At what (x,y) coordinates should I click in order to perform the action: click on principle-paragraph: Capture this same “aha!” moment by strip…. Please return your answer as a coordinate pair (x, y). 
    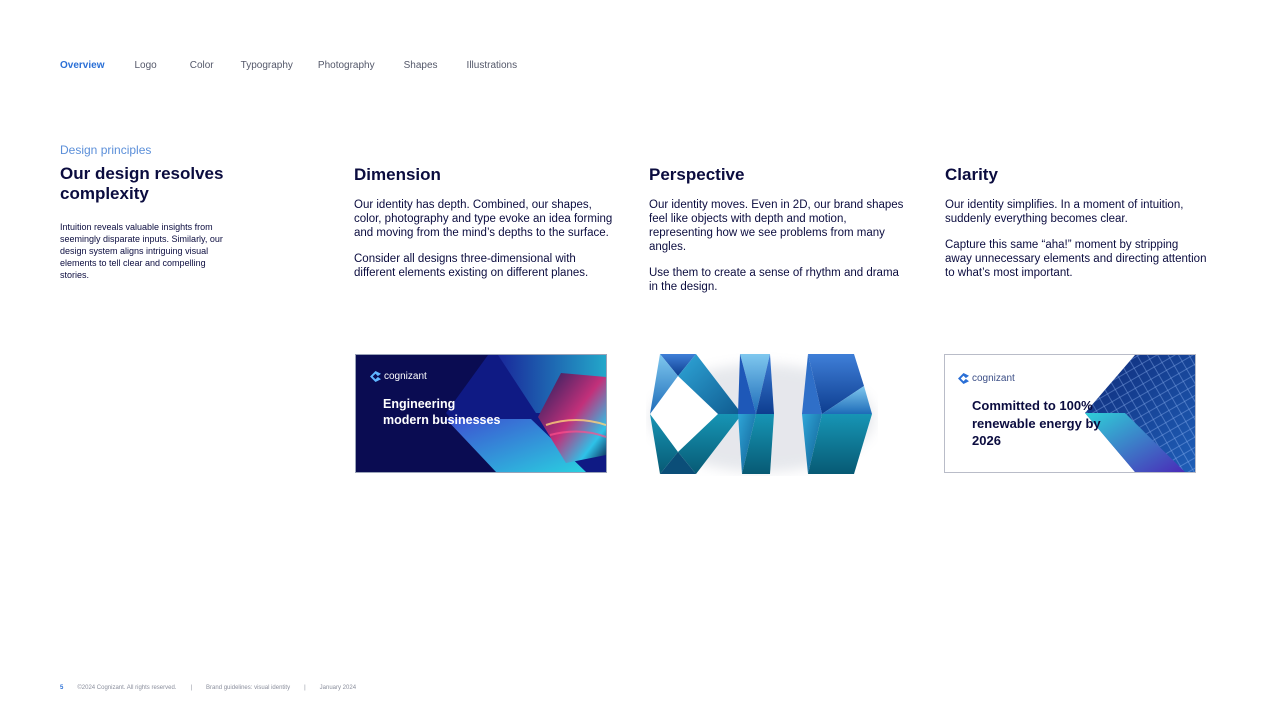
    Looking at the image, I should click on (1076, 259).